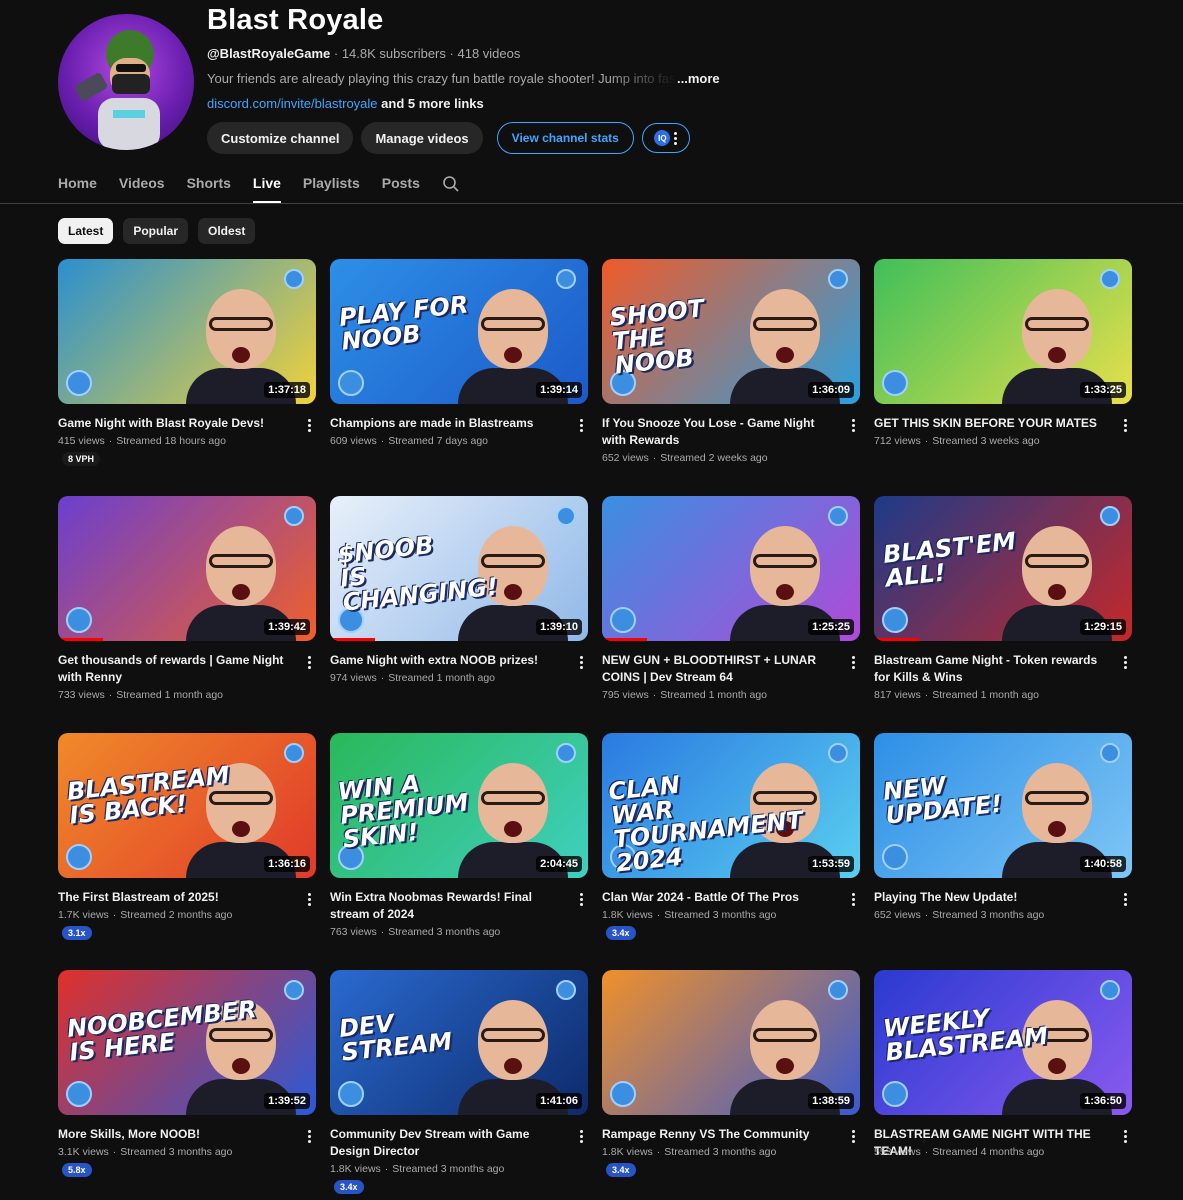 Image resolution: width=1183 pixels, height=1200 pixels. What do you see at coordinates (187, 805) in the screenshot?
I see `video-thumbnail: BLASTREAM IS BACK! 1:36:16` at bounding box center [187, 805].